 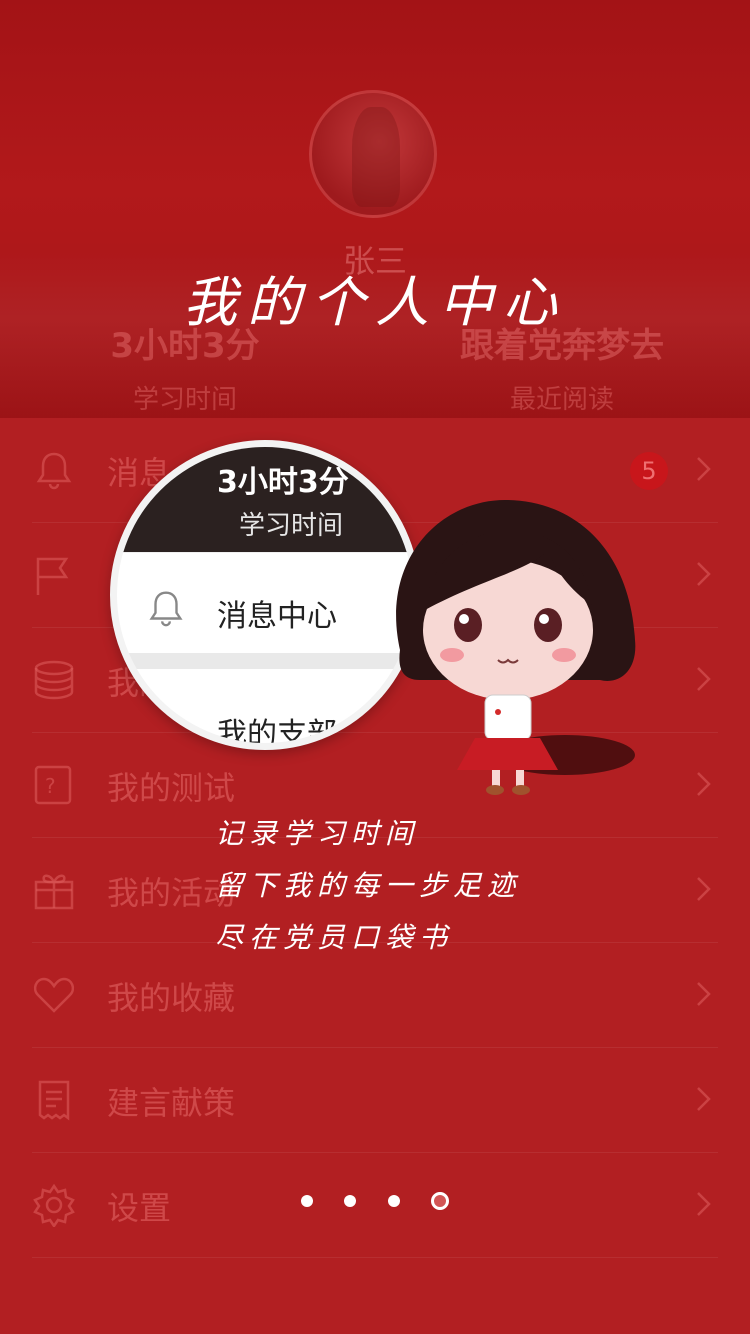 What do you see at coordinates (265, 661) in the screenshot?
I see `divider` at bounding box center [265, 661].